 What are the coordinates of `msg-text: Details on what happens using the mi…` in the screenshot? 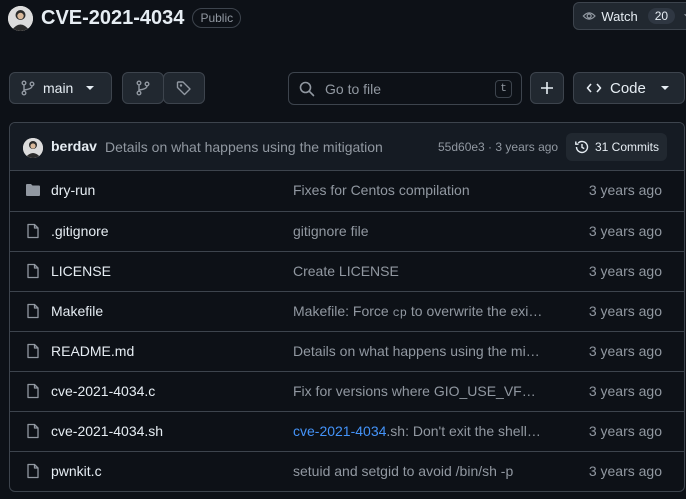 It's located at (416, 351).